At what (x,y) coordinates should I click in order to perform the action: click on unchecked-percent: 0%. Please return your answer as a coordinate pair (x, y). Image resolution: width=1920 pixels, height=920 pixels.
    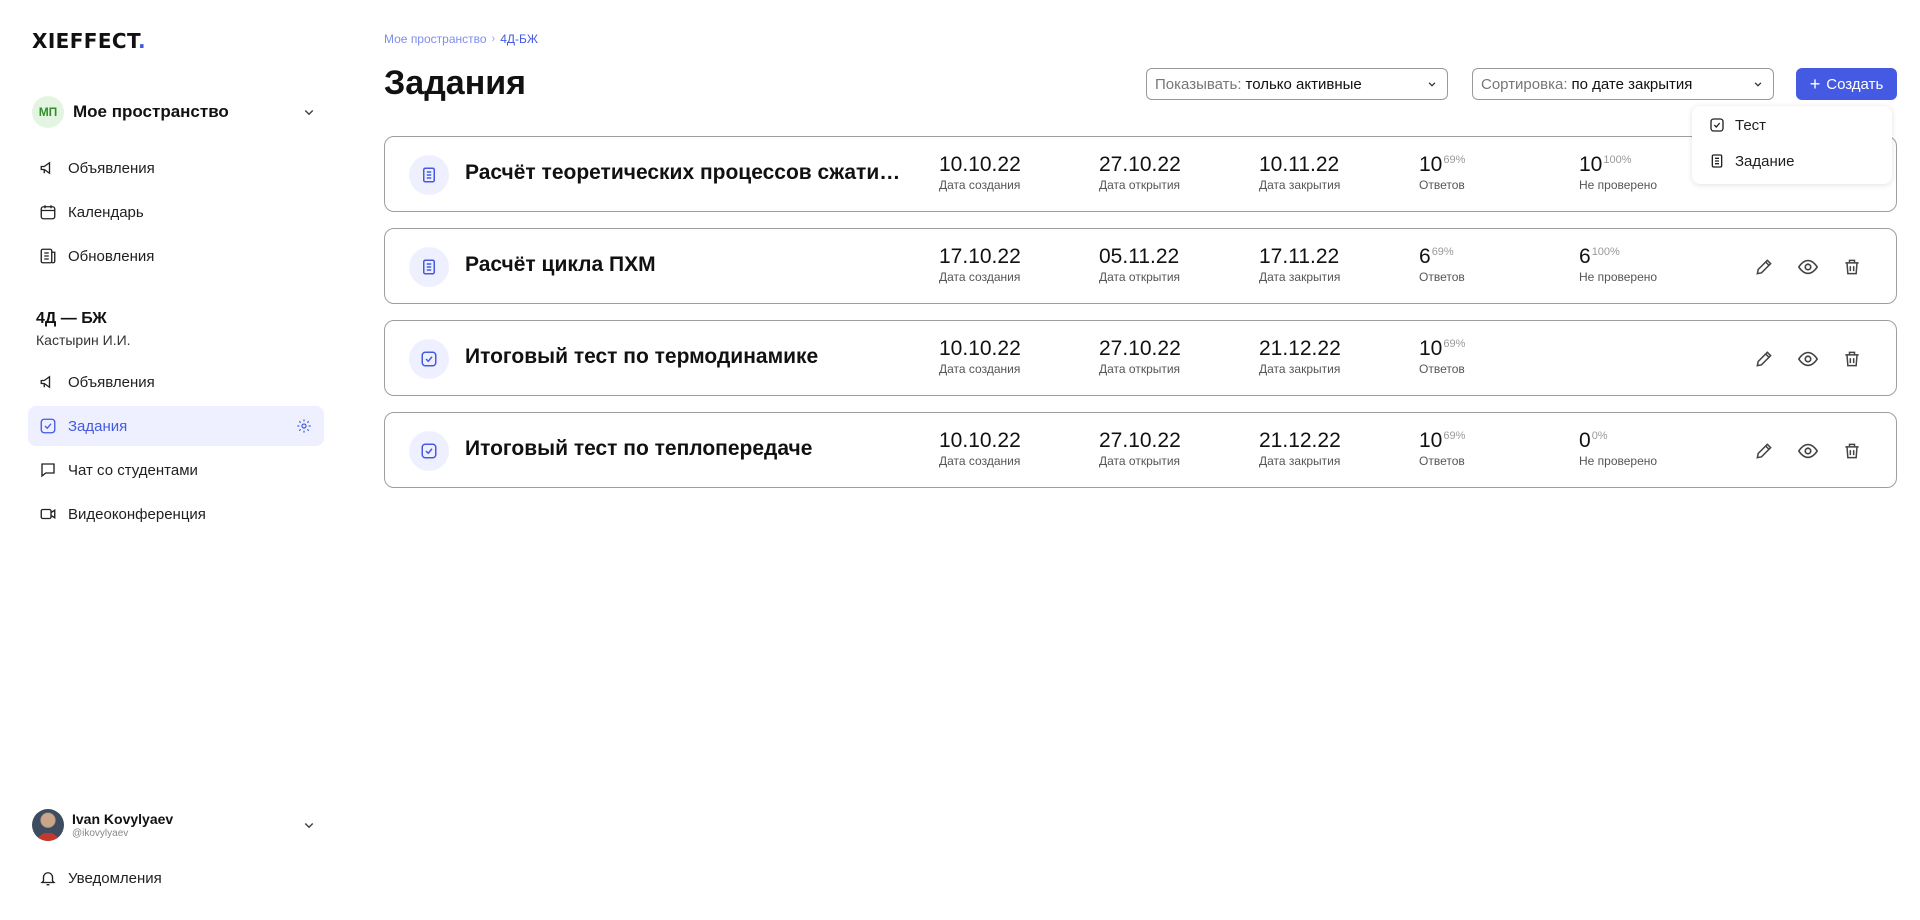
    Looking at the image, I should click on (1599, 436).